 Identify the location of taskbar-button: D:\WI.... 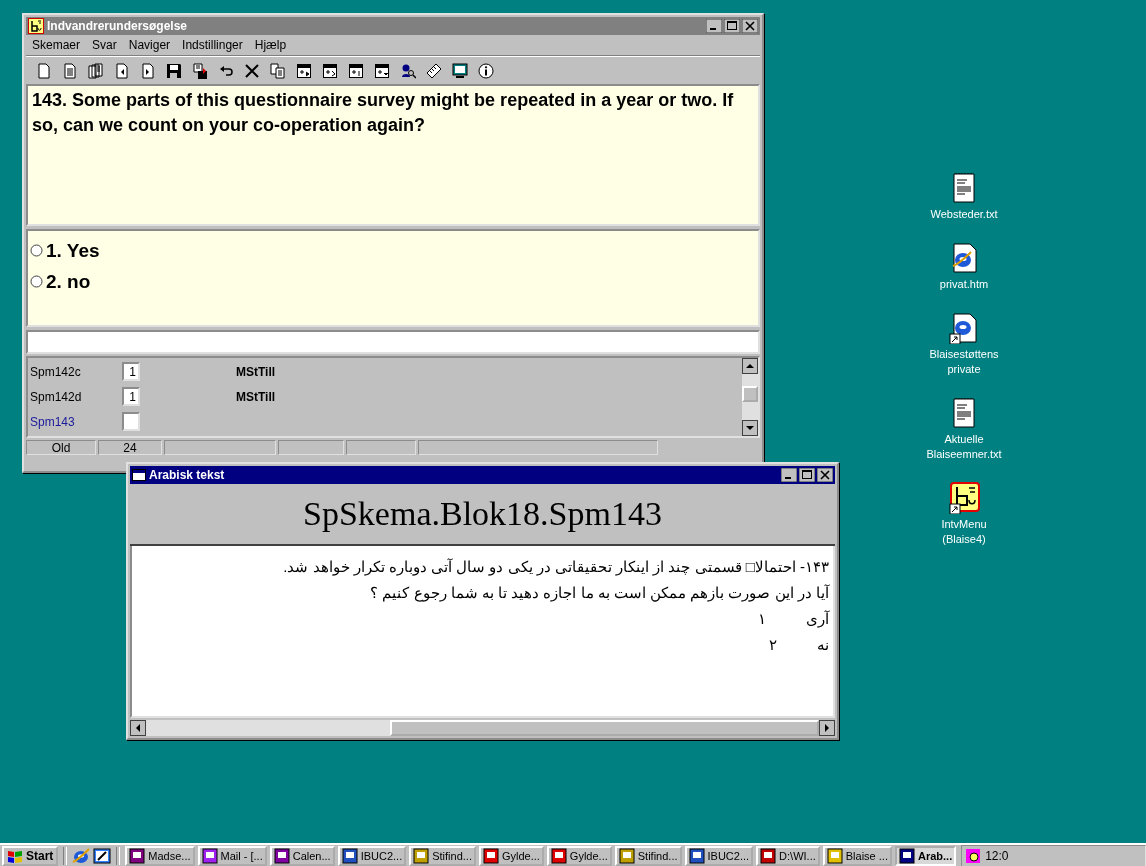
(788, 855).